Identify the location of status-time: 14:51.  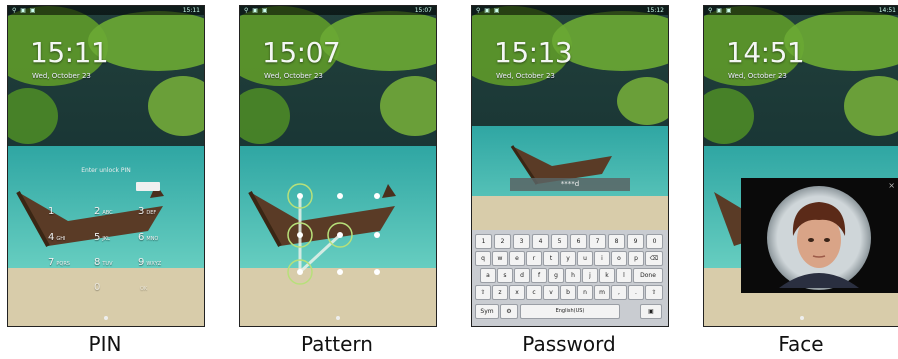
(887, 10).